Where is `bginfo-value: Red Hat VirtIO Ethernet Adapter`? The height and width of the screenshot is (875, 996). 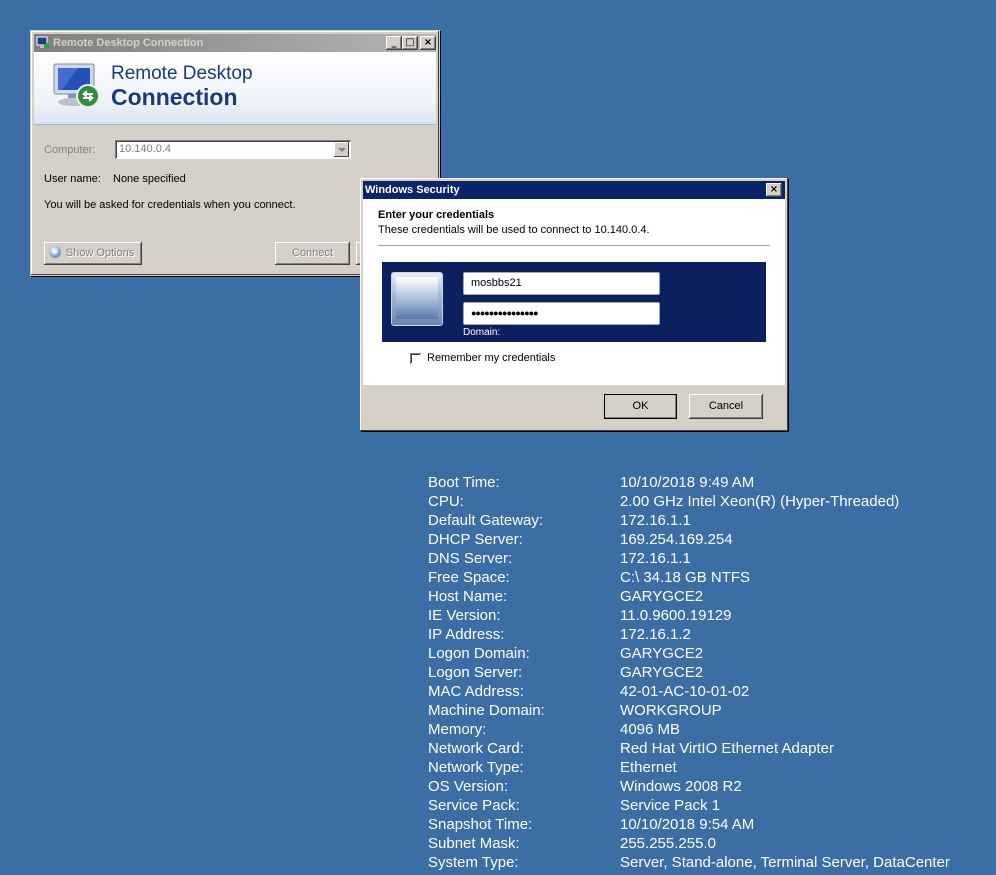
bginfo-value: Red Hat VirtIO Ethernet Adapter is located at coordinates (727, 748).